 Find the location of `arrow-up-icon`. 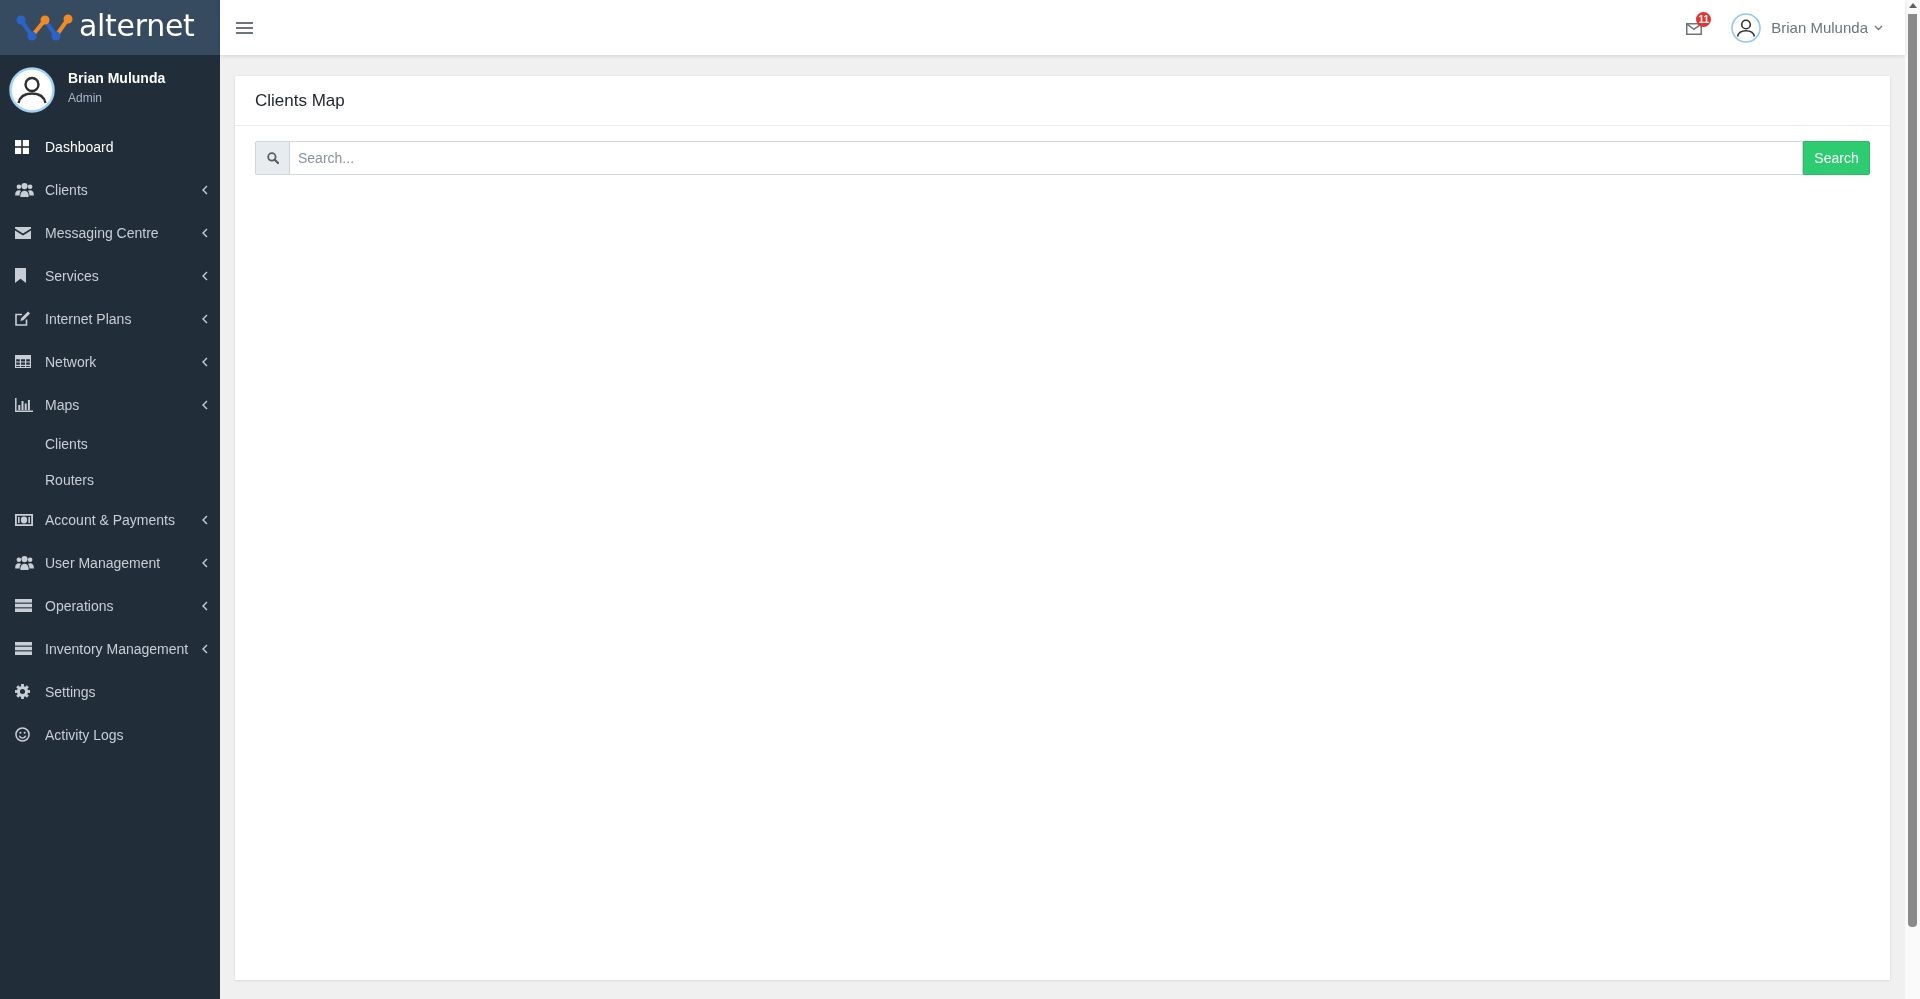

arrow-up-icon is located at coordinates (1912, 5).